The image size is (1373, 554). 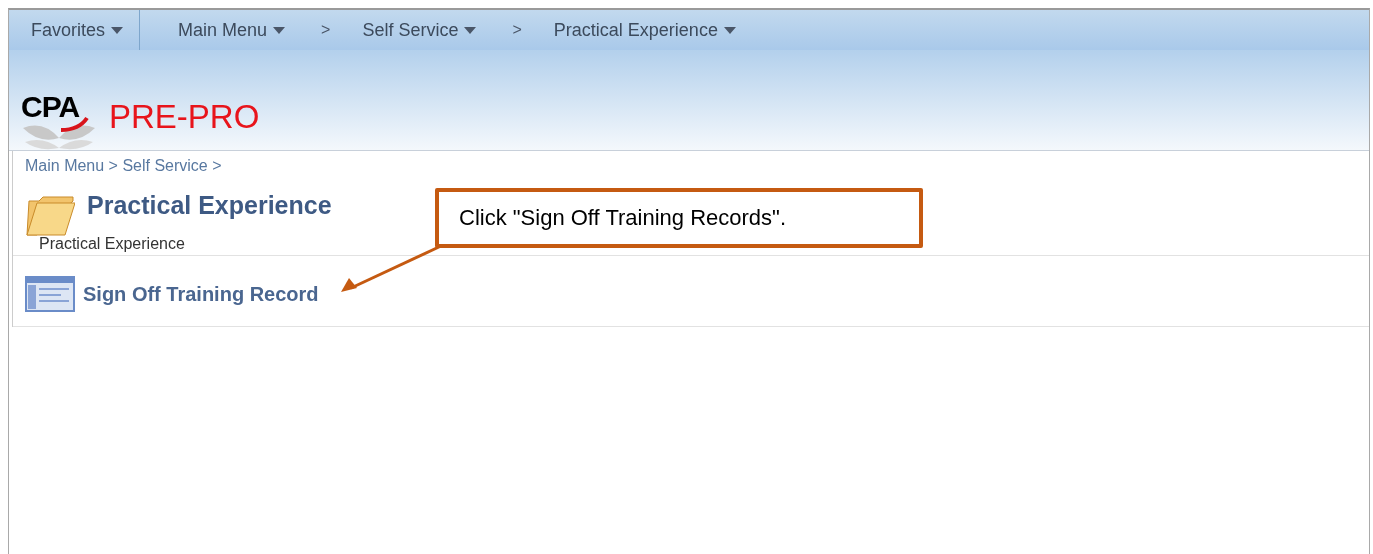 What do you see at coordinates (72, 30) in the screenshot?
I see `nav-menu: Favorites` at bounding box center [72, 30].